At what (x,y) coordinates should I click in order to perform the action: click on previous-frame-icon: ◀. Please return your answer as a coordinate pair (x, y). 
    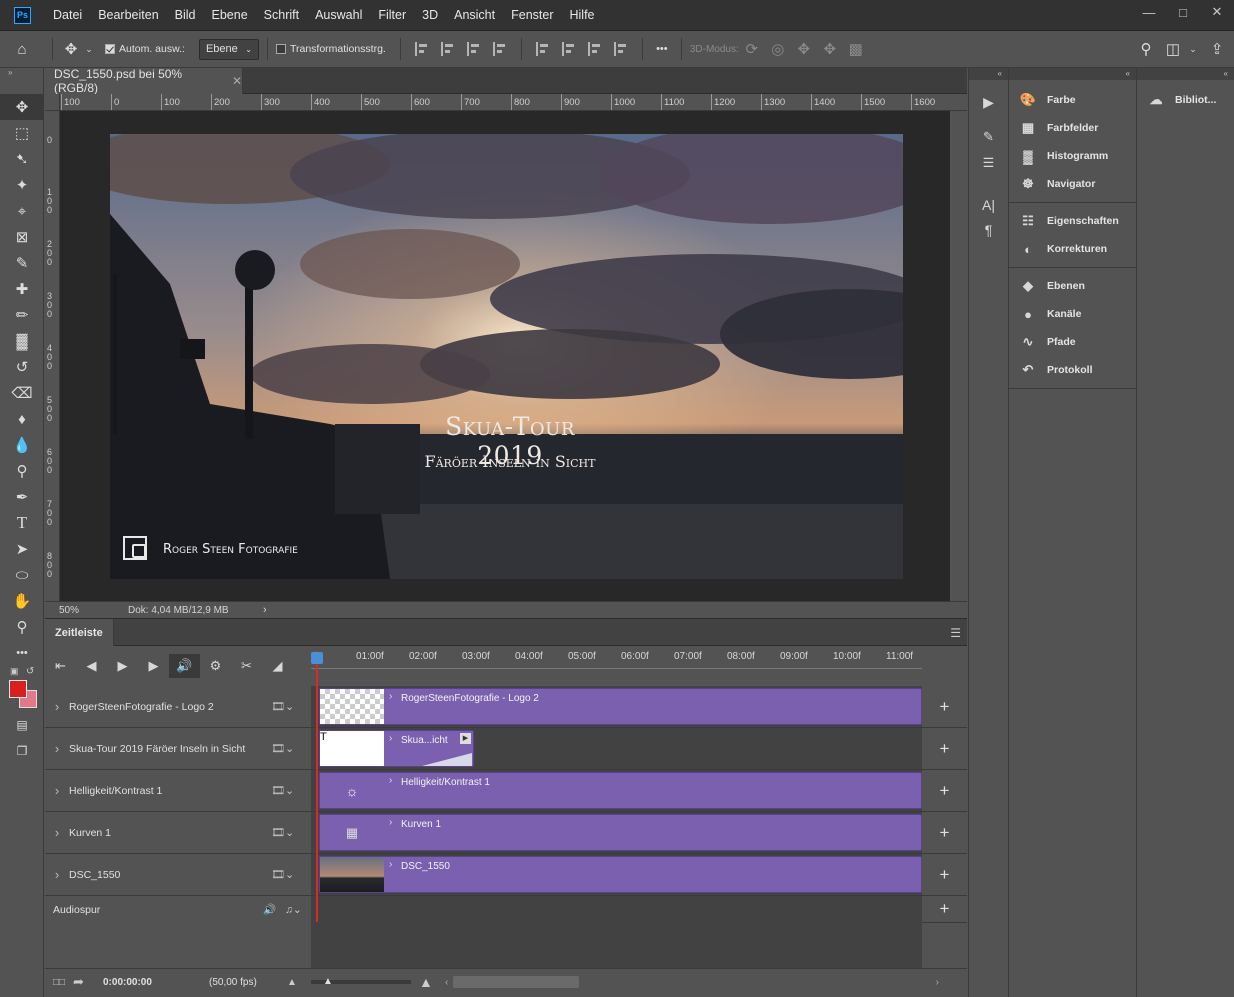
    Looking at the image, I should click on (91, 666).